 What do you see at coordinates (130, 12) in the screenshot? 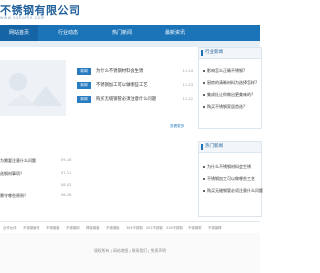
I see `site-header: 不锈钢有限公司 www.xxhome.com` at bounding box center [130, 12].